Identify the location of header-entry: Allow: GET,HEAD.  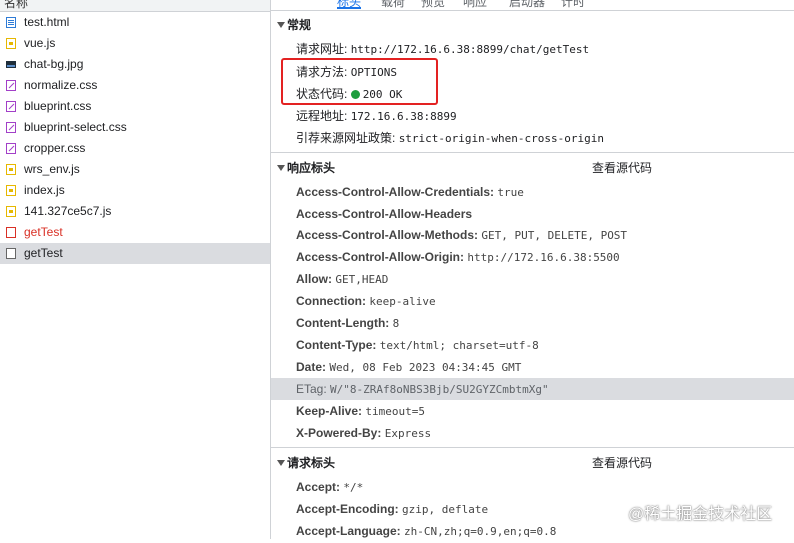
(342, 279).